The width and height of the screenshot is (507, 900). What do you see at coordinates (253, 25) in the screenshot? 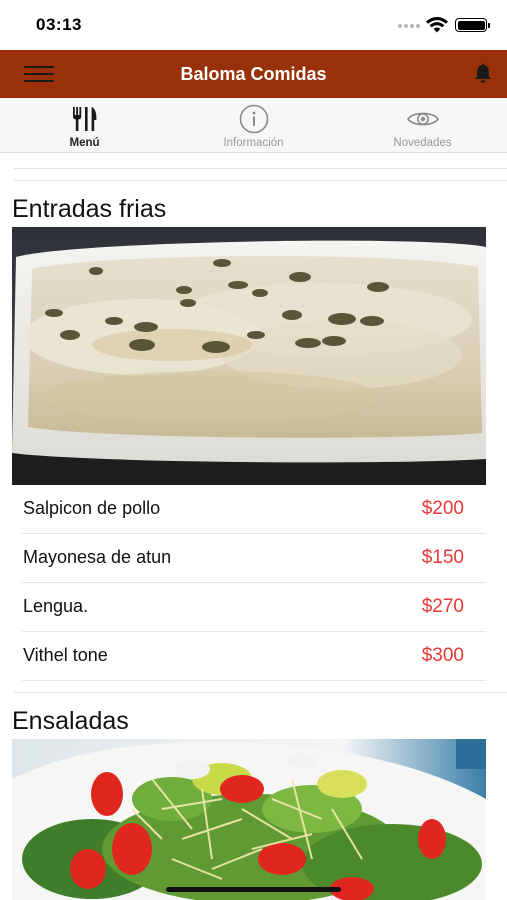
I see `status-bar: 03:13` at bounding box center [253, 25].